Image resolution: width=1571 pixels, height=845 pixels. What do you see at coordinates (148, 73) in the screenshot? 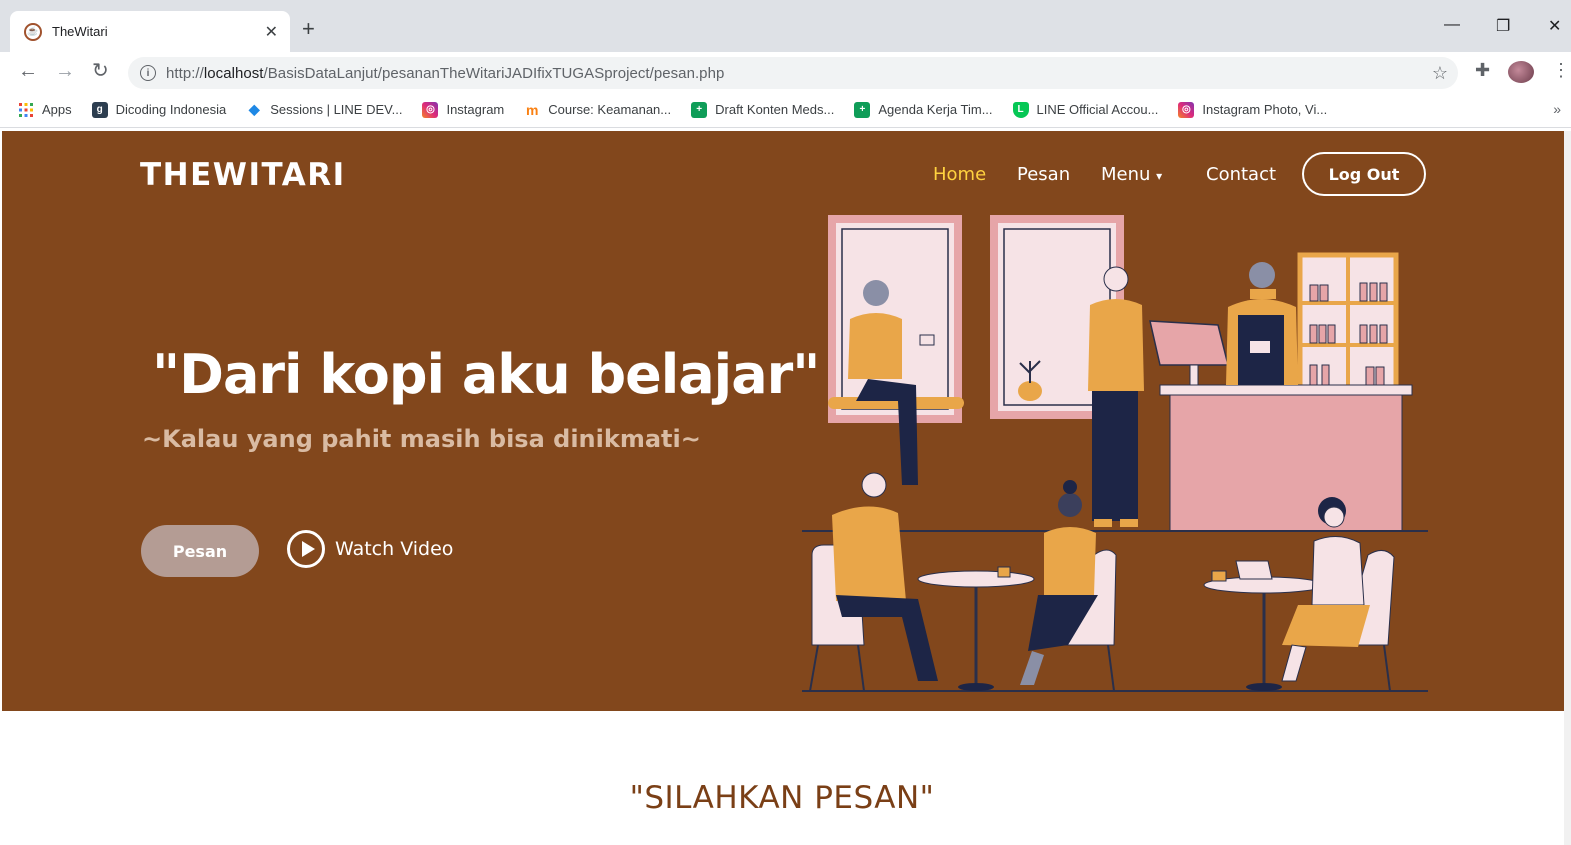
I see `site-info-icon: i` at bounding box center [148, 73].